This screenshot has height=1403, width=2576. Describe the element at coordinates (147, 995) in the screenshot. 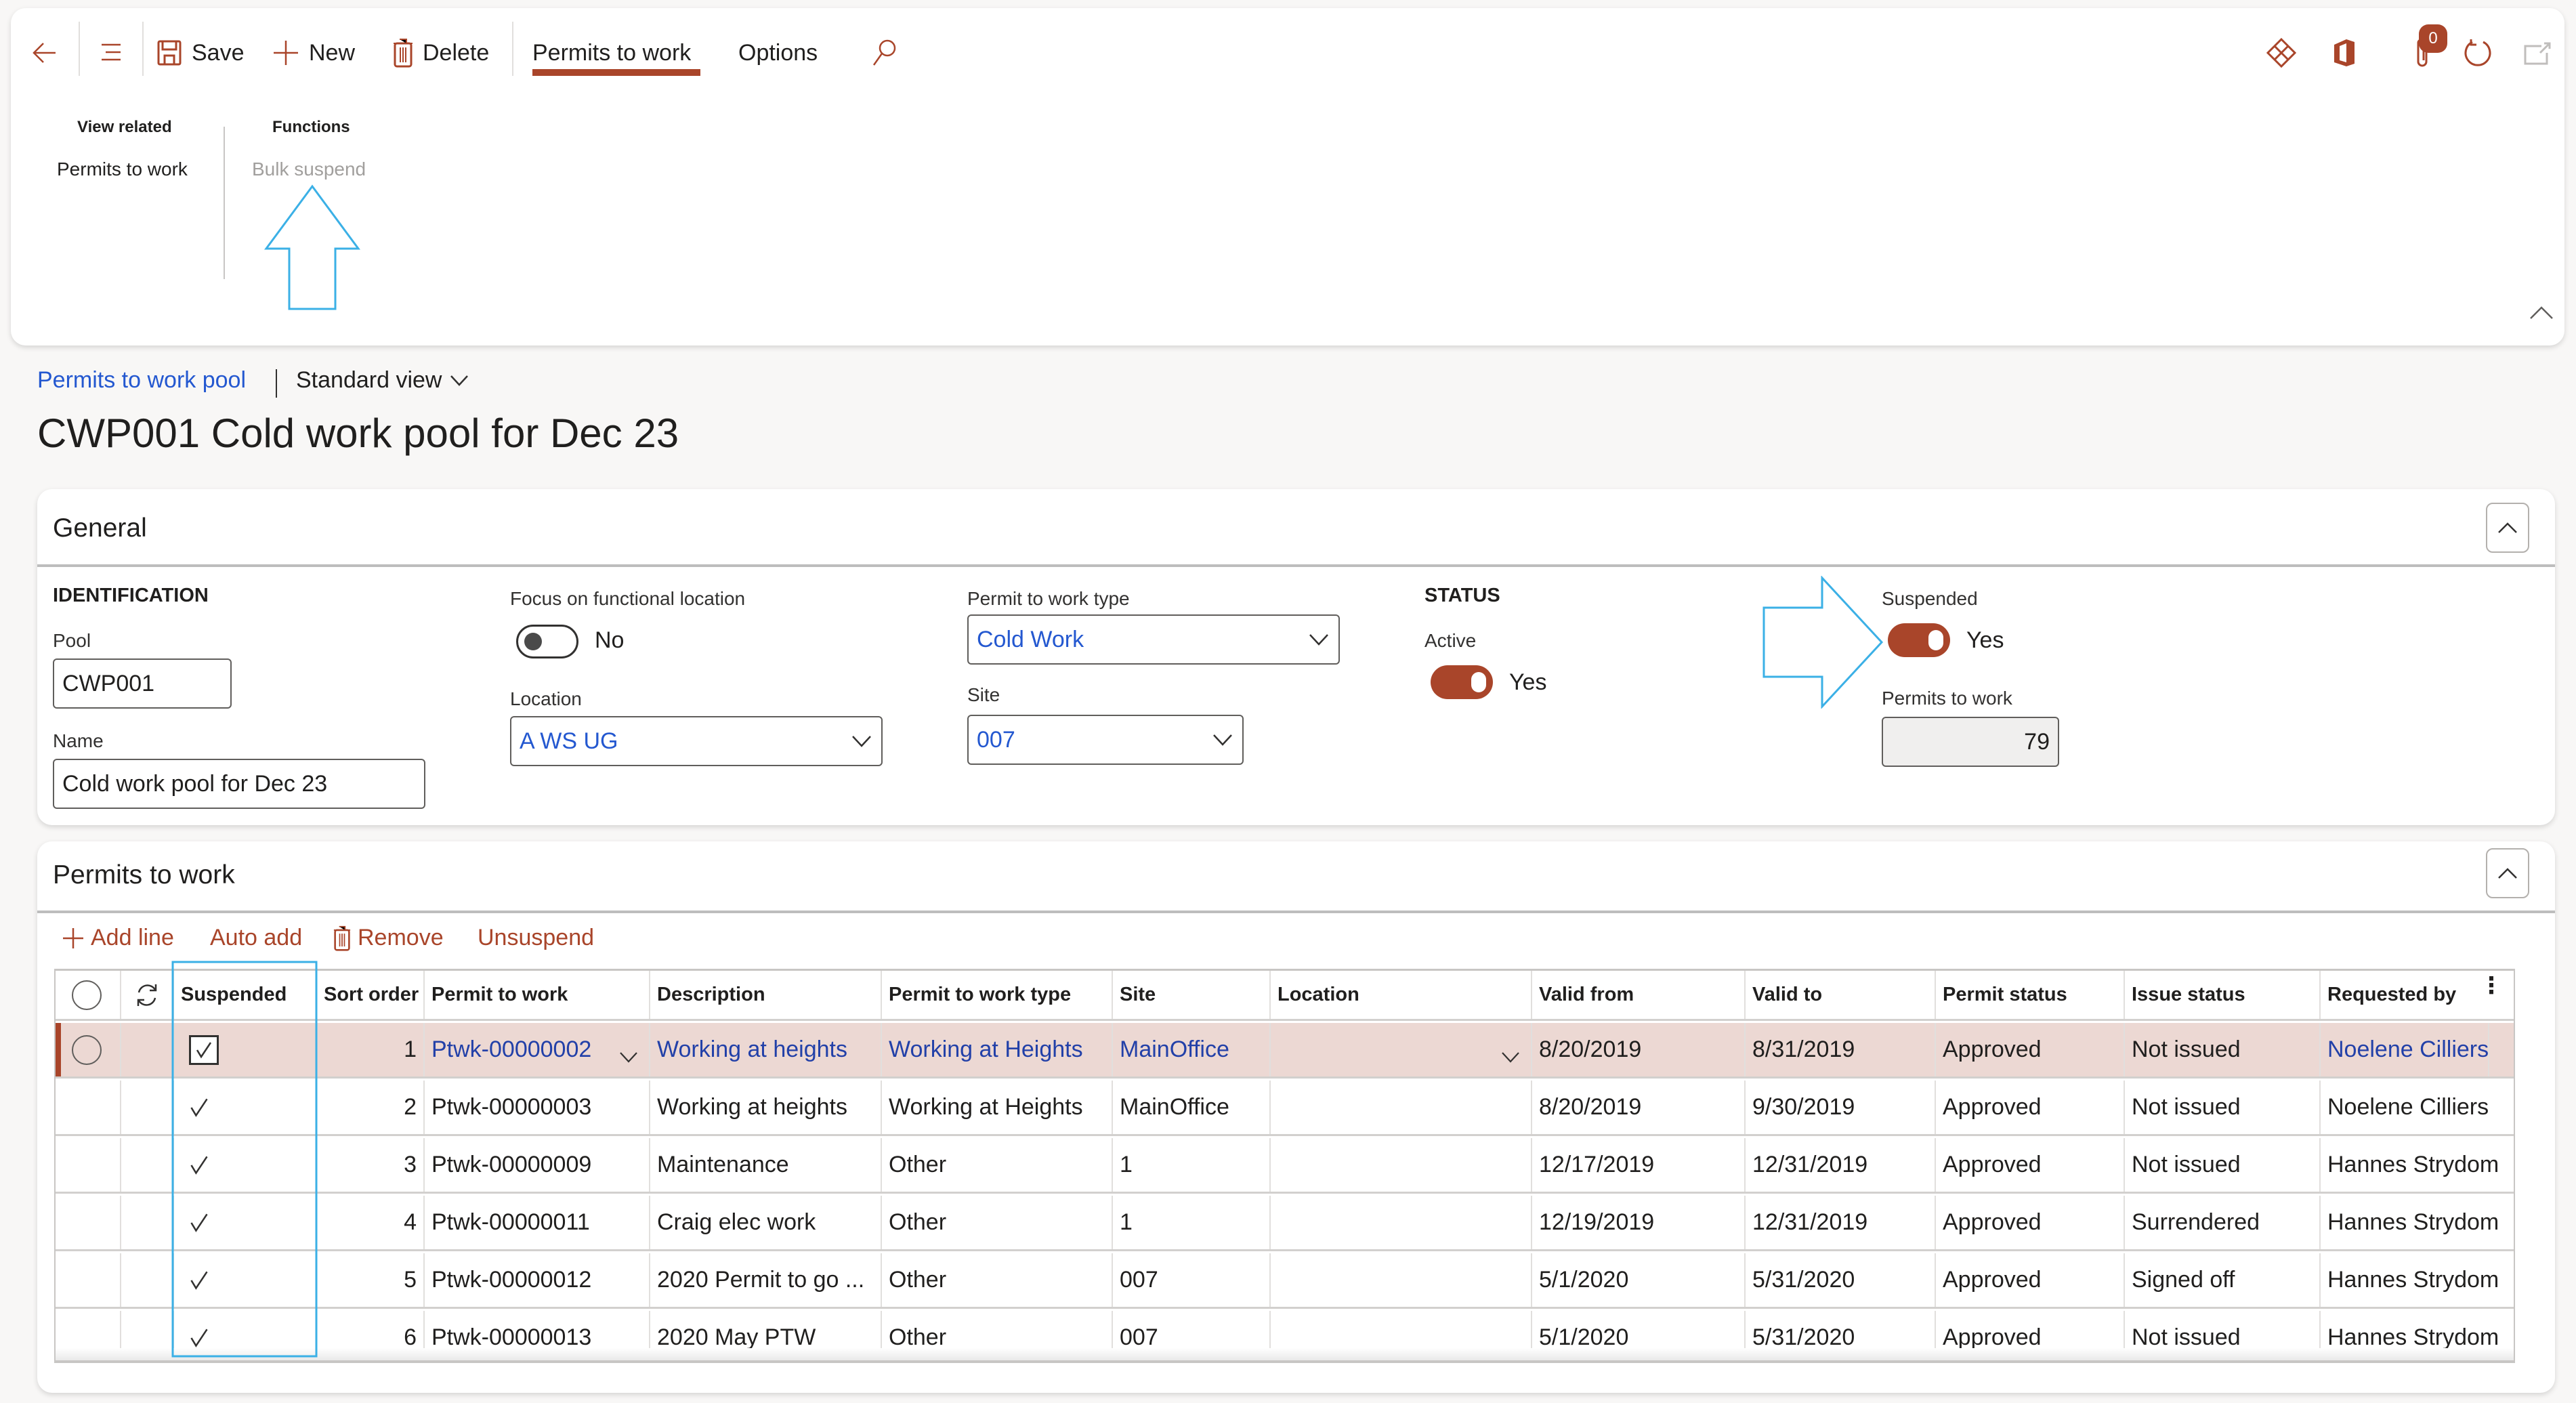

I see `grid-refresh-button` at that location.